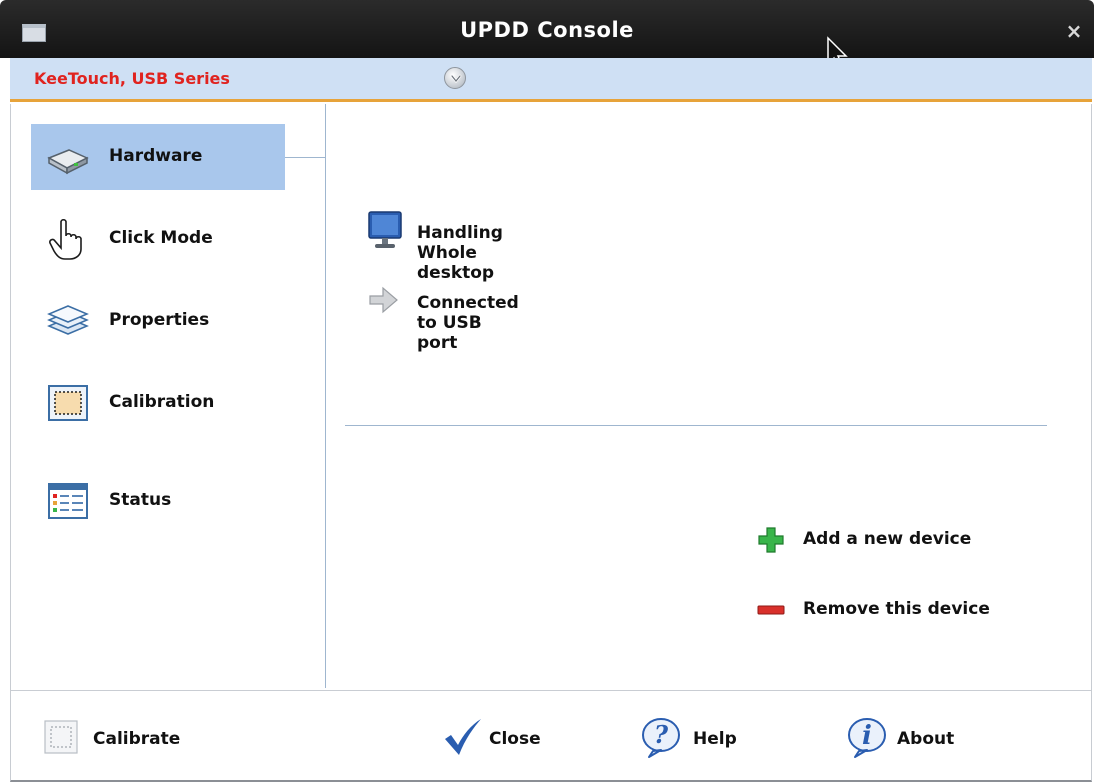 This screenshot has width=1094, height=784. What do you see at coordinates (68, 501) in the screenshot?
I see `status-list-icon` at bounding box center [68, 501].